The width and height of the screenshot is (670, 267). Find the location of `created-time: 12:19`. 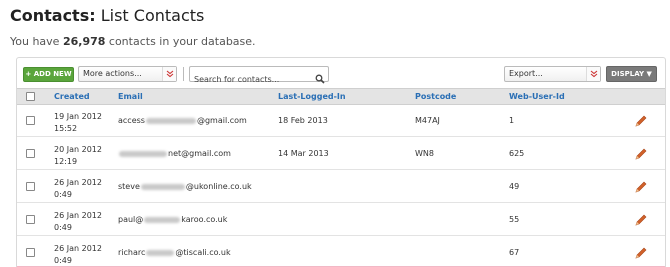

created-time: 12:19 is located at coordinates (66, 161).